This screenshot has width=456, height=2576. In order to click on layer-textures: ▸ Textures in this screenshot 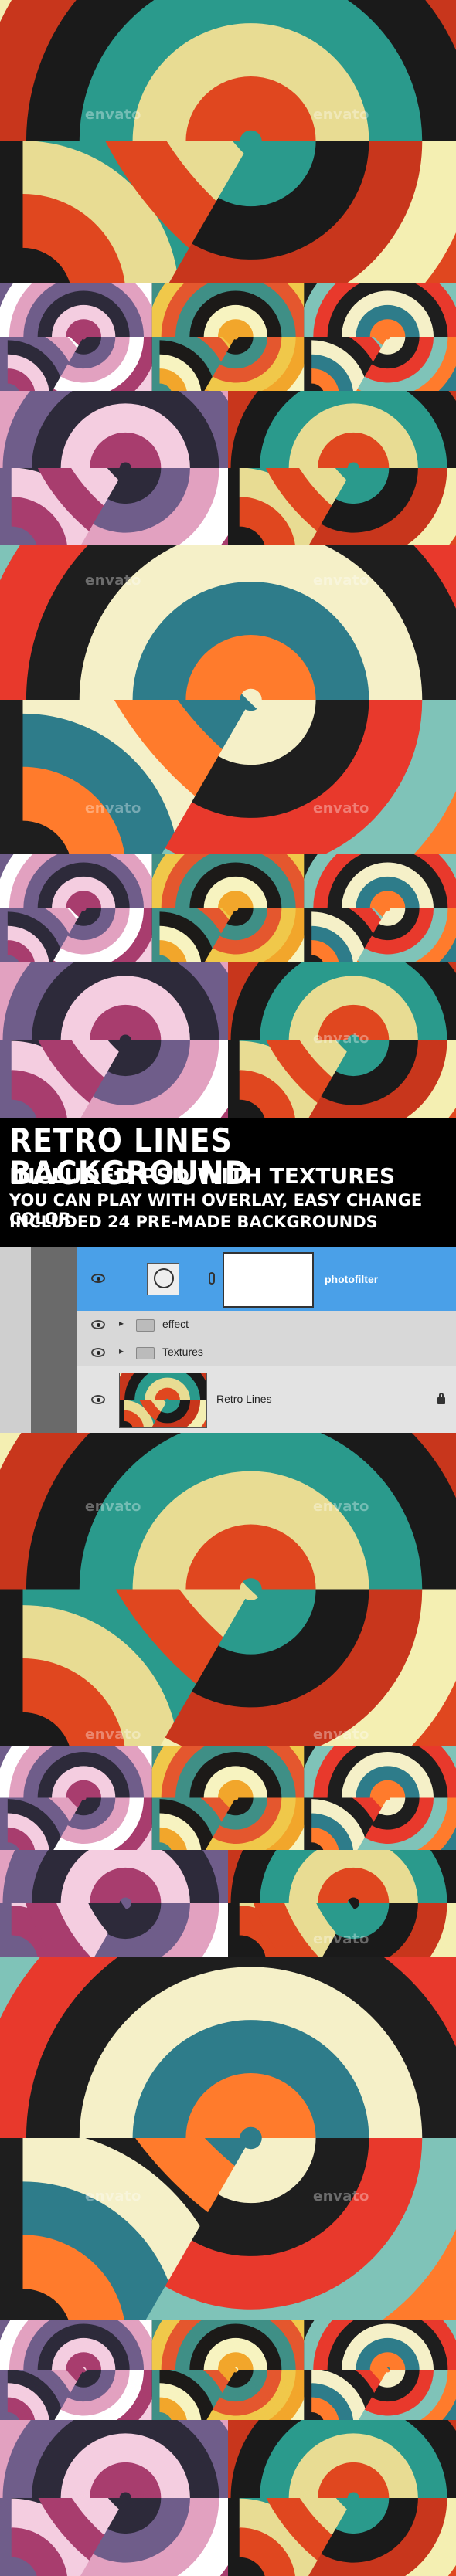, I will do `click(266, 1353)`.